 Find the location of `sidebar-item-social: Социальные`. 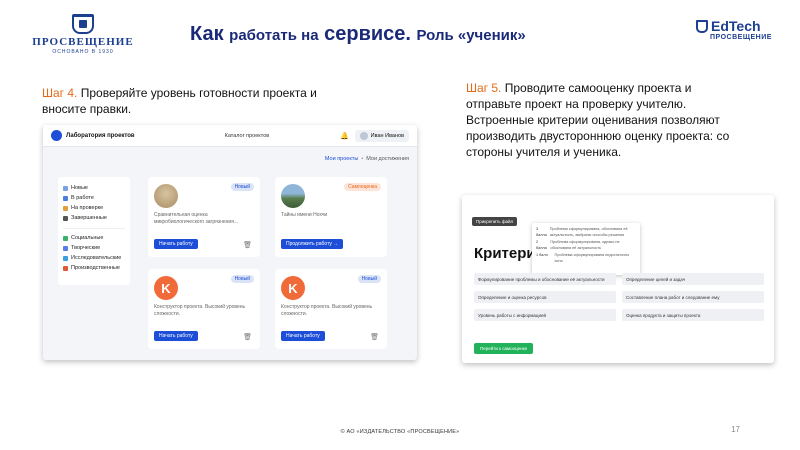

sidebar-item-social: Социальные is located at coordinates (94, 238).